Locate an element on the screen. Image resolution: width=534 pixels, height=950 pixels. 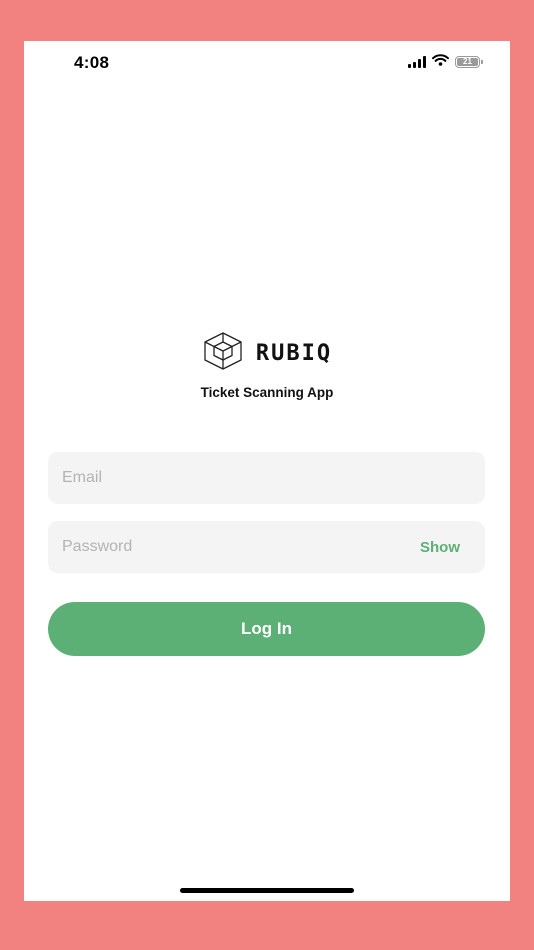
login-button: Log In is located at coordinates (266, 629).